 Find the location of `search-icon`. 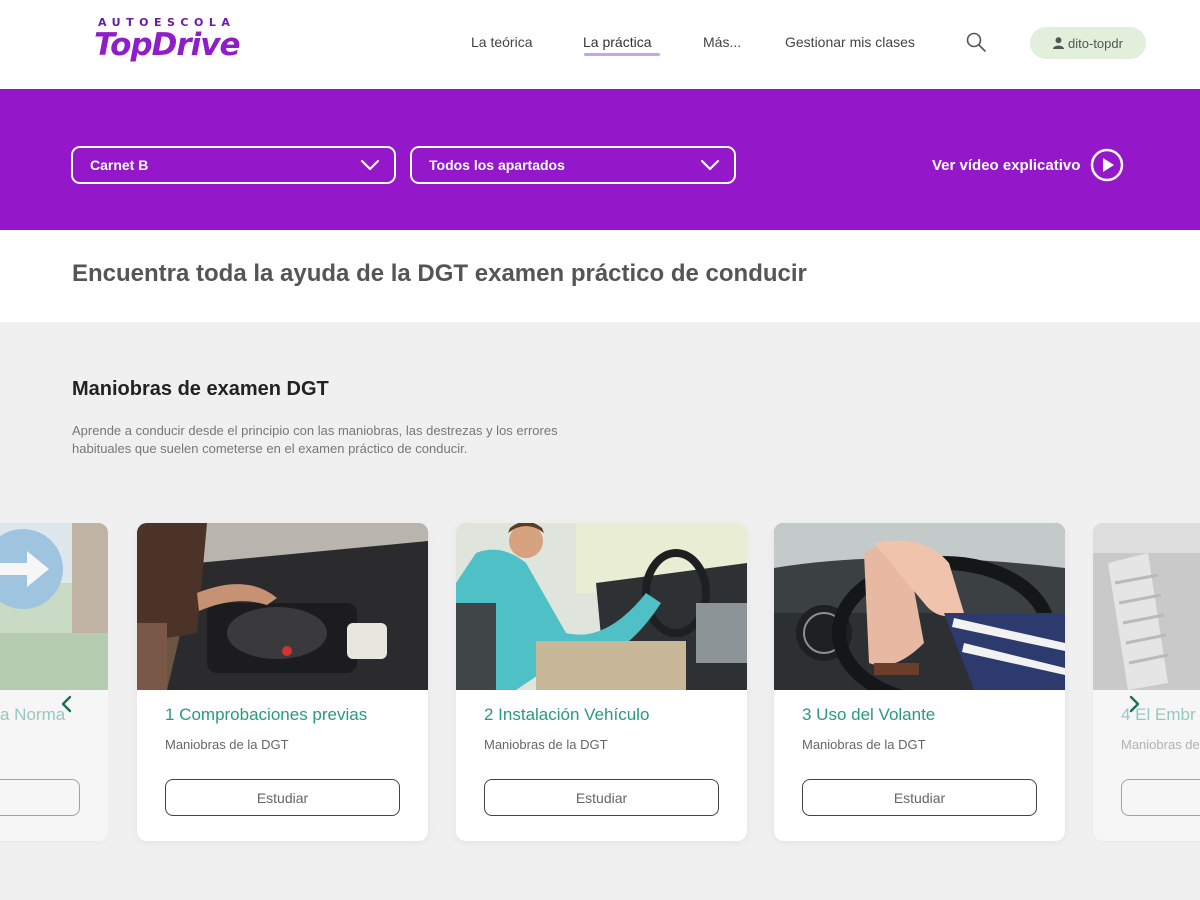

search-icon is located at coordinates (976, 42).